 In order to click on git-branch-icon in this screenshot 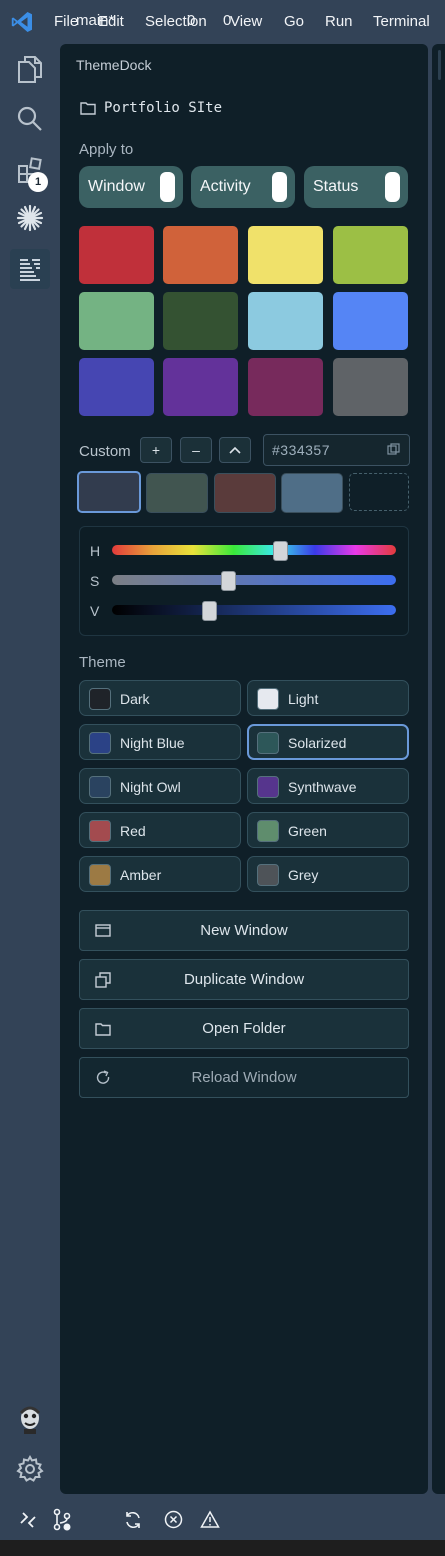, I will do `click(63, 1520)`.